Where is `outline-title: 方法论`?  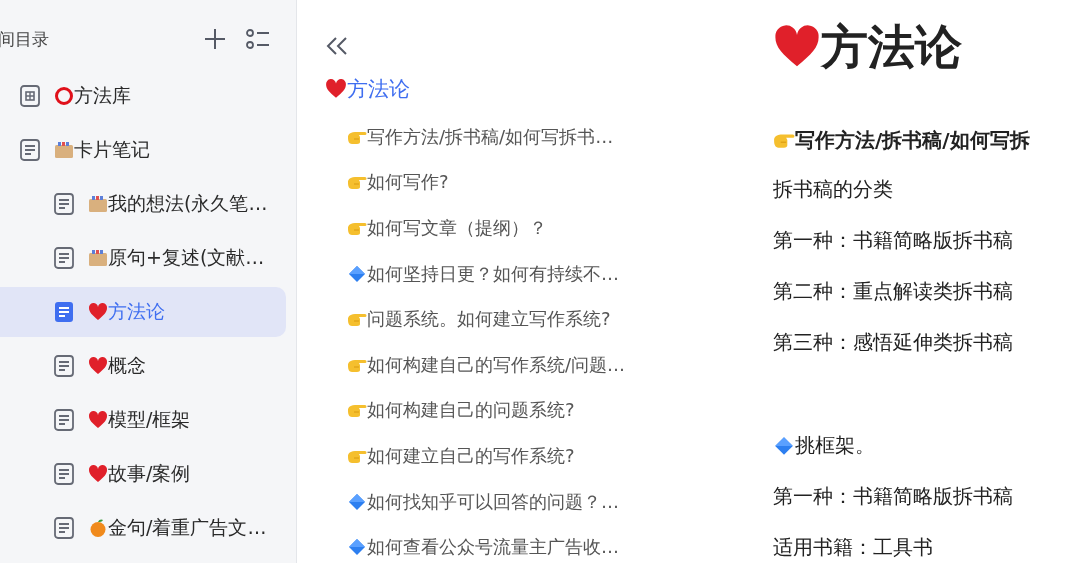 outline-title: 方法论 is located at coordinates (367, 89).